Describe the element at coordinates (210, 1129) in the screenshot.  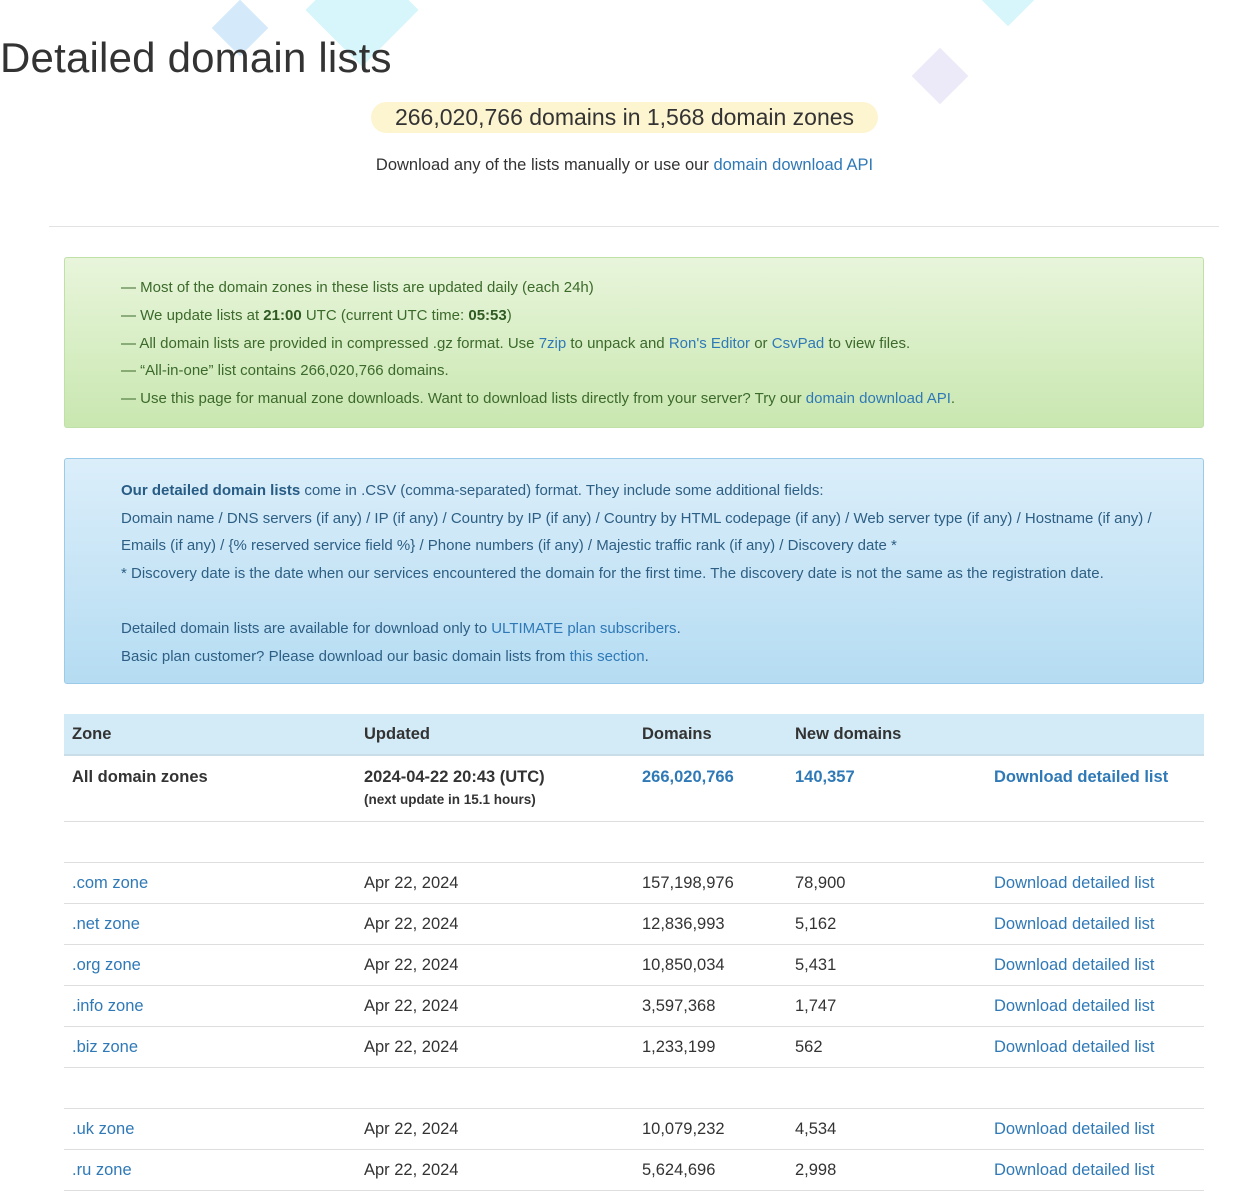
I see `zone-cell: .uk zone` at that location.